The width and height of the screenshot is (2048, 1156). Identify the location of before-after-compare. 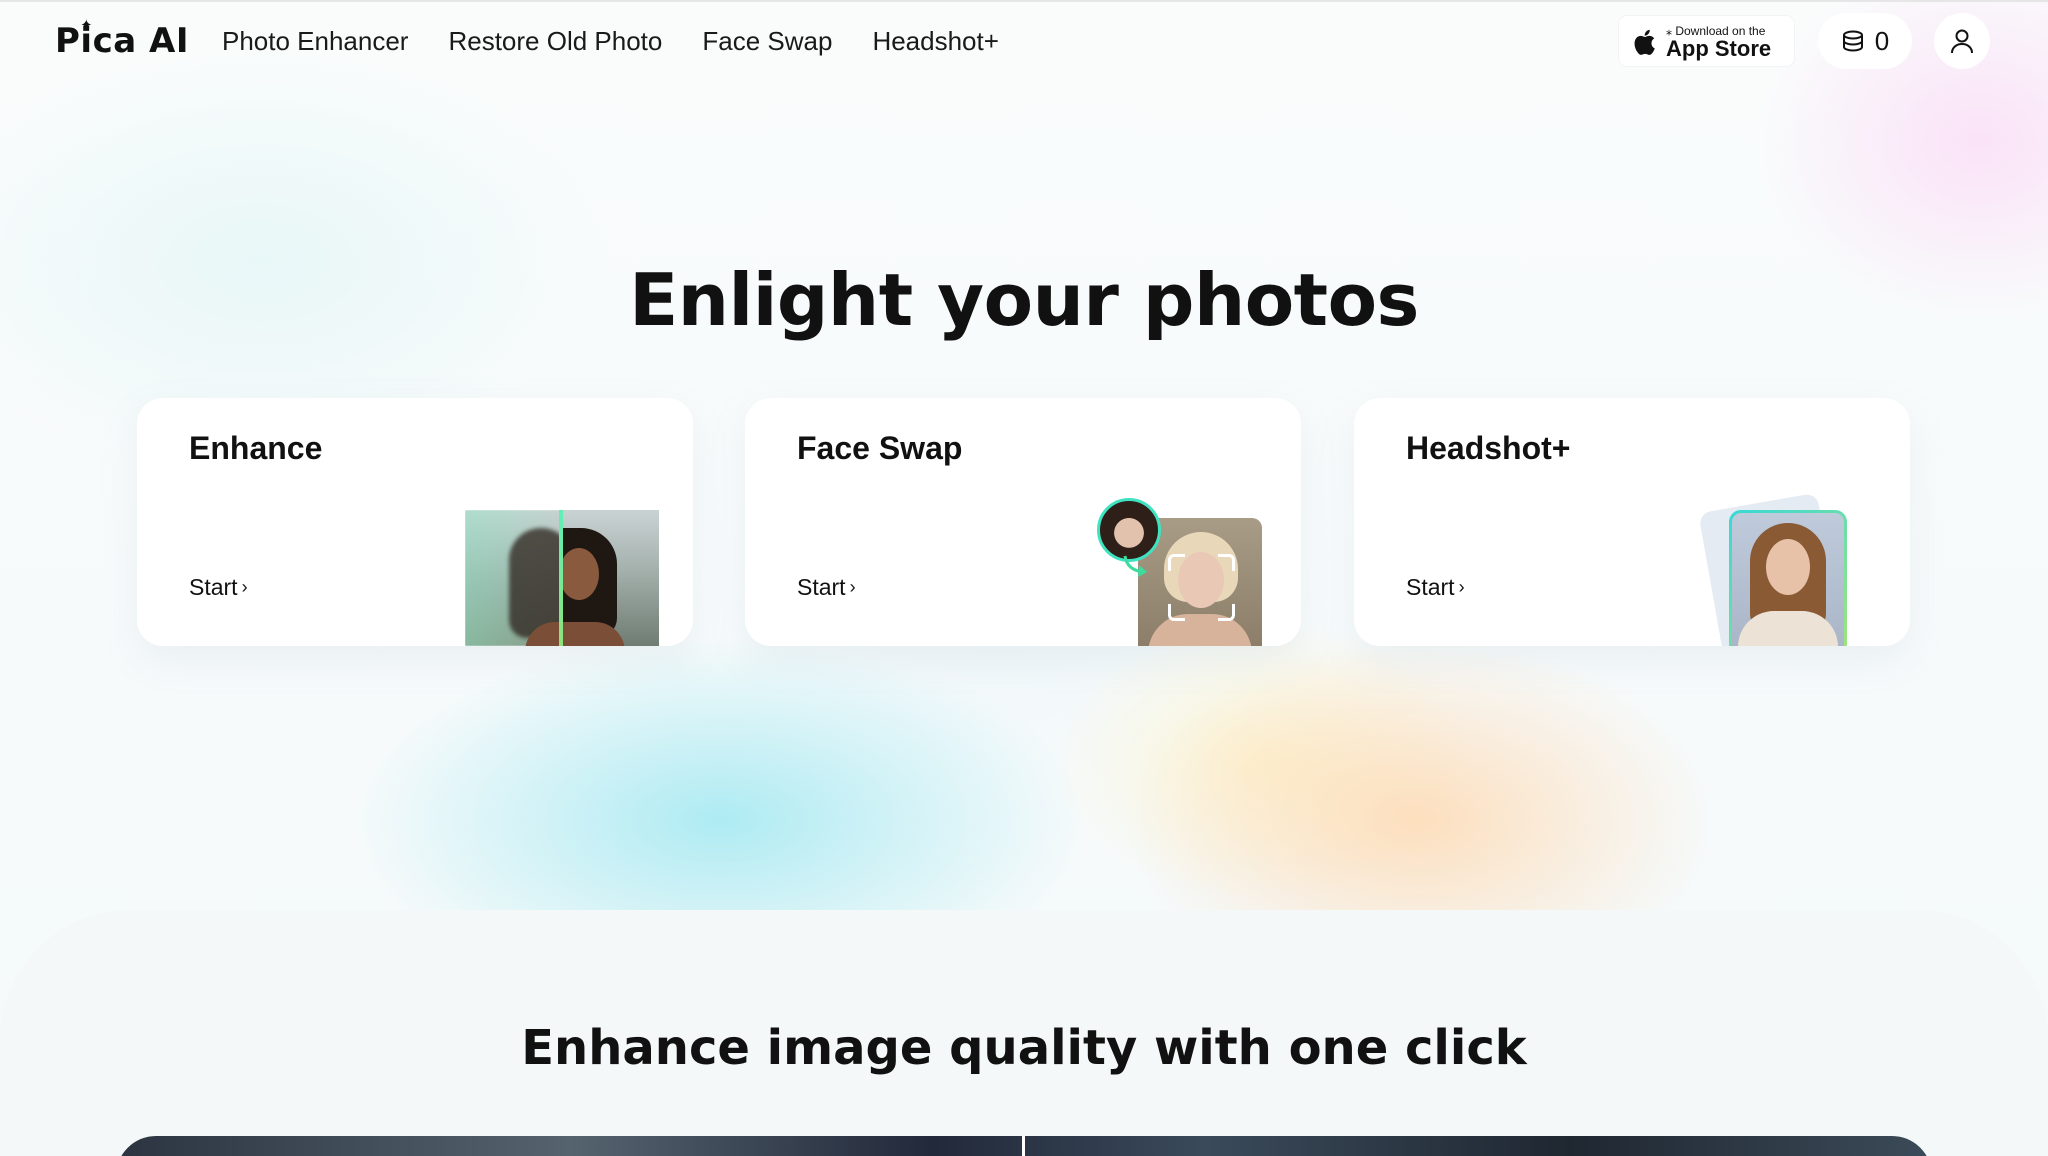
(1024, 1146).